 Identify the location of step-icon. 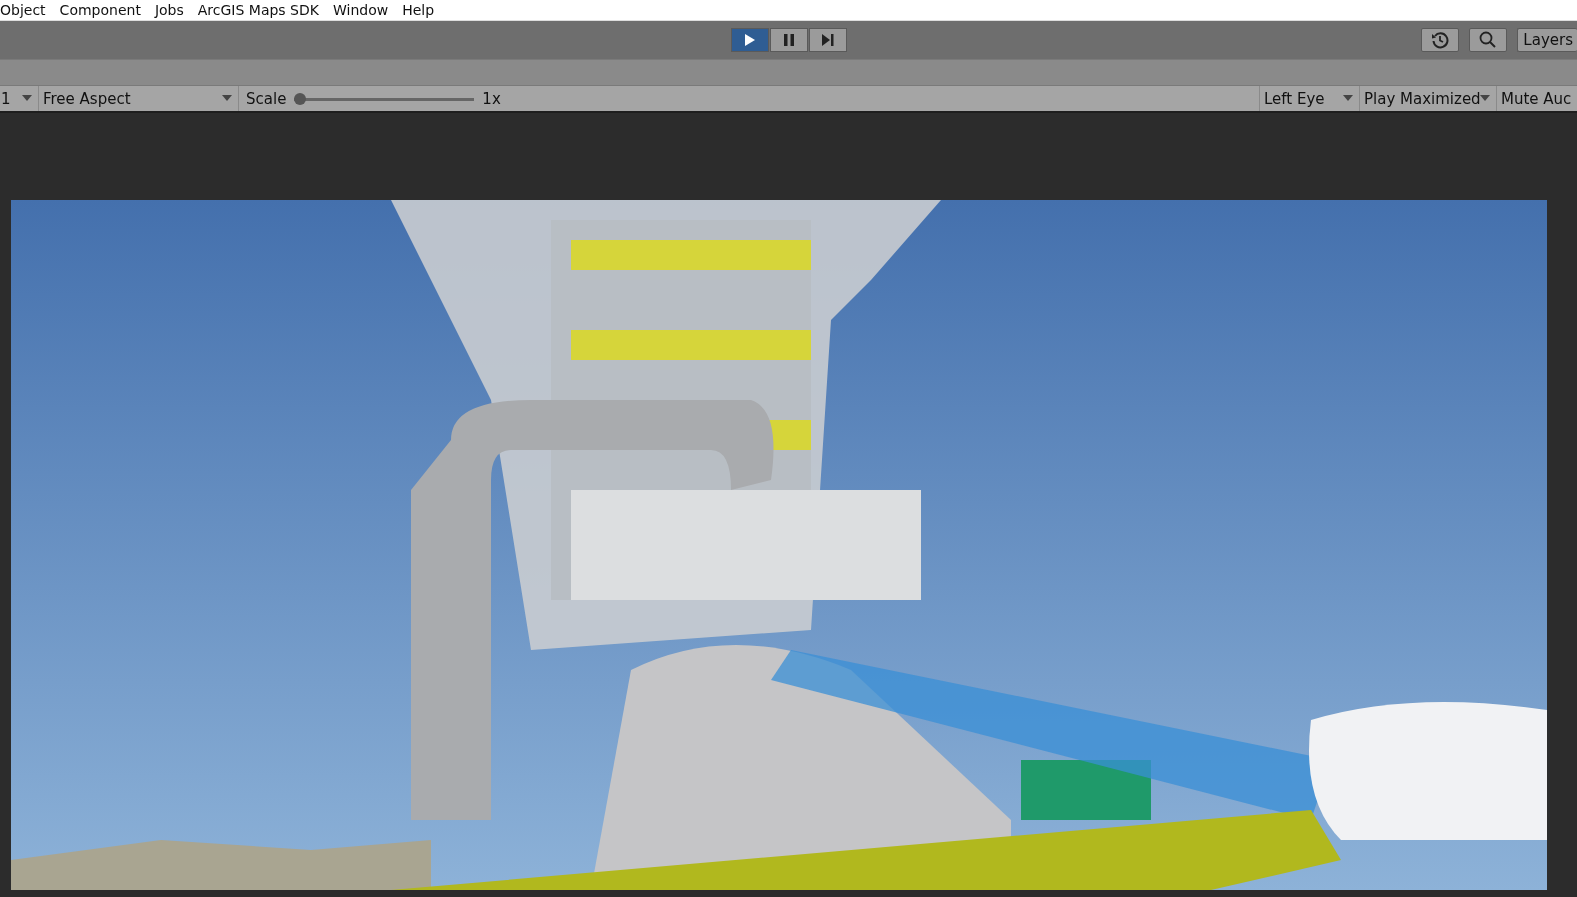
(827, 40).